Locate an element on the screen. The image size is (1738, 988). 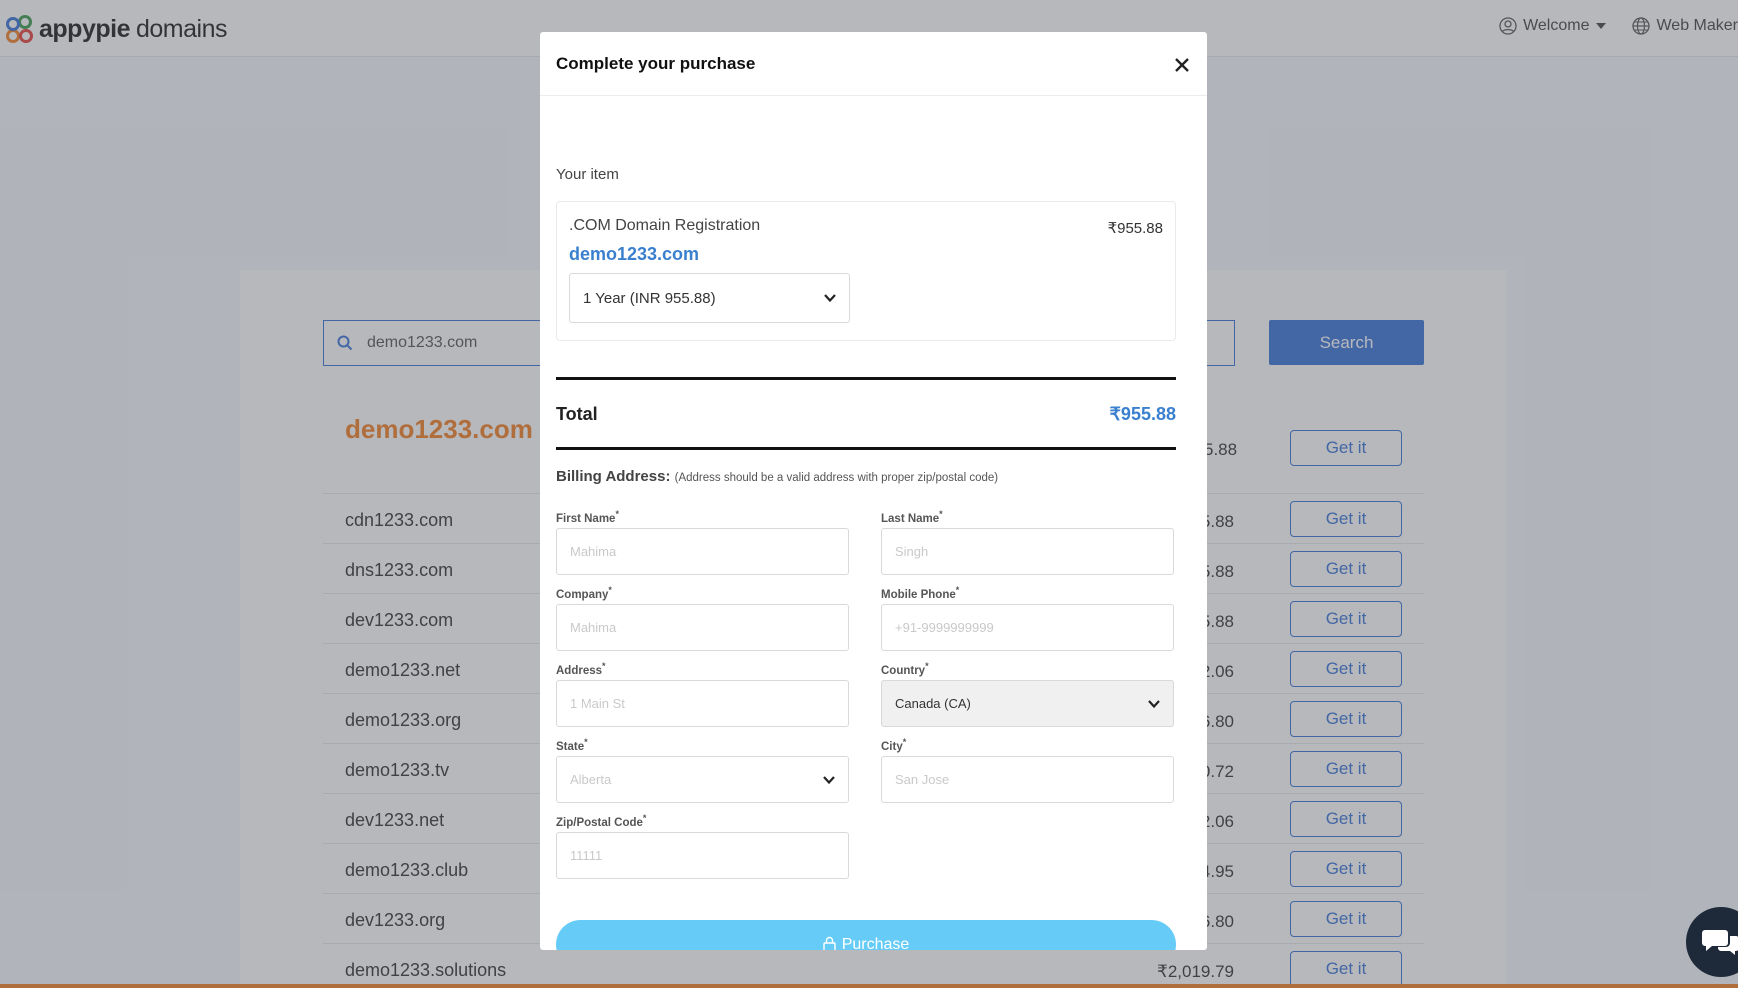
modal-title: Complete your purchase is located at coordinates (656, 63).